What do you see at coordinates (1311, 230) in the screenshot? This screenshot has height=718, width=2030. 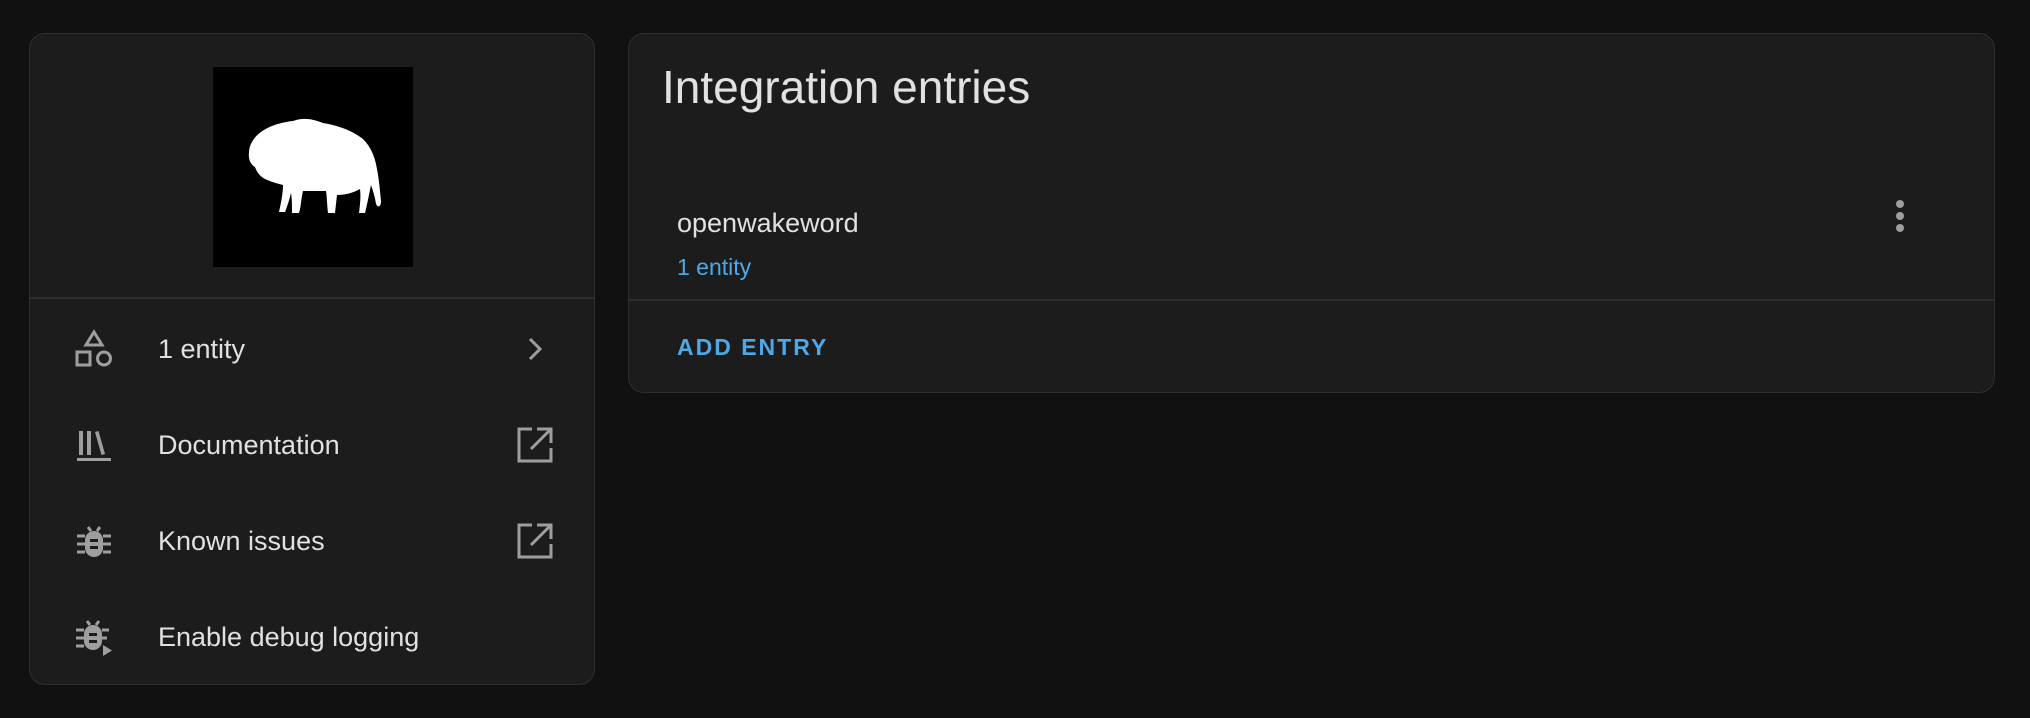 I see `config-entry-row: openwakeword 1 entity` at bounding box center [1311, 230].